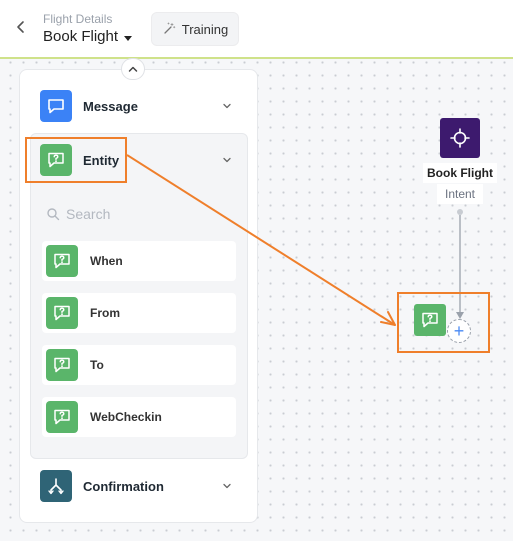 Image resolution: width=513 pixels, height=541 pixels. Describe the element at coordinates (205, 29) in the screenshot. I see `training-label: Training` at that location.